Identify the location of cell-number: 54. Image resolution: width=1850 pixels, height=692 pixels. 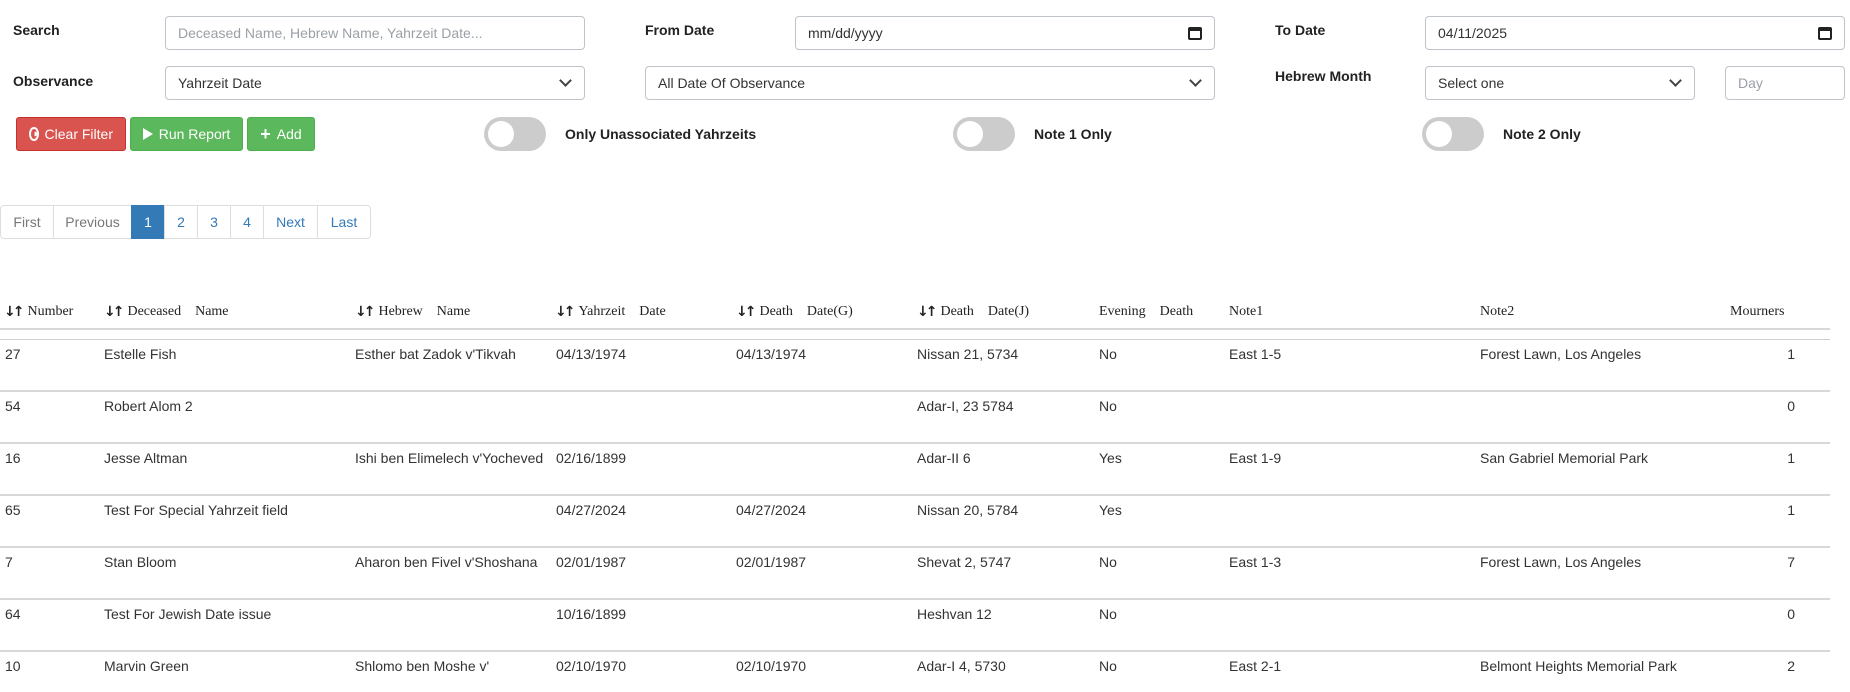
(13, 406).